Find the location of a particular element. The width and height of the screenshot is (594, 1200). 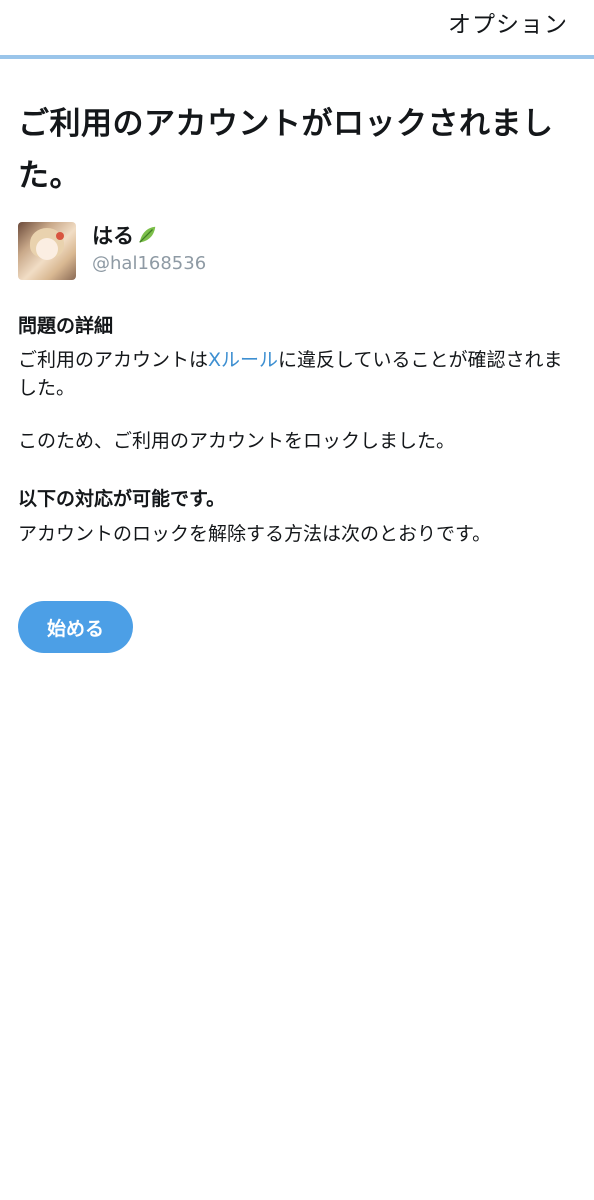

lock-notice: このため、ご利用のアカウントをロックしました。 is located at coordinates (237, 441).